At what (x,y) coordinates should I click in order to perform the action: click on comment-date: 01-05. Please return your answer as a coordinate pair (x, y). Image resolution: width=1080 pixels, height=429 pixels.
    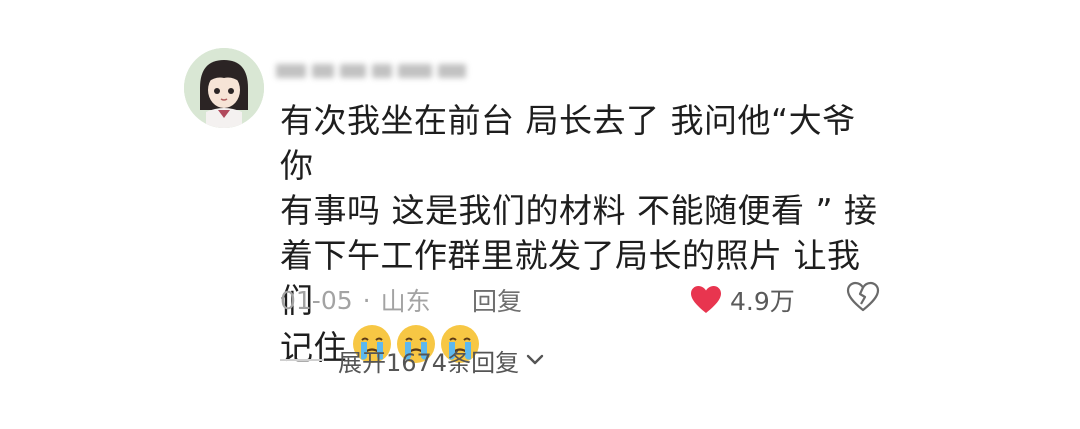
    Looking at the image, I should click on (316, 300).